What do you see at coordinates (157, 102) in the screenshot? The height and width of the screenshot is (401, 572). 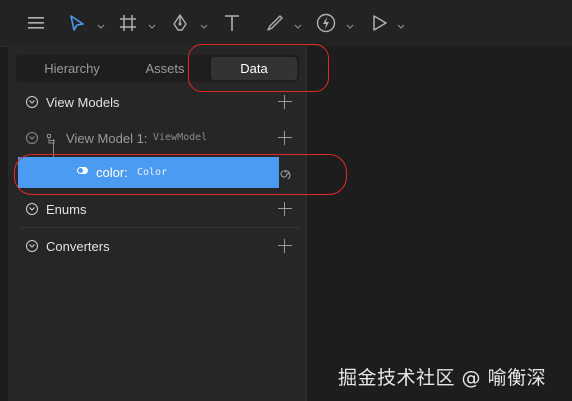 I see `view-models-section: View Models` at bounding box center [157, 102].